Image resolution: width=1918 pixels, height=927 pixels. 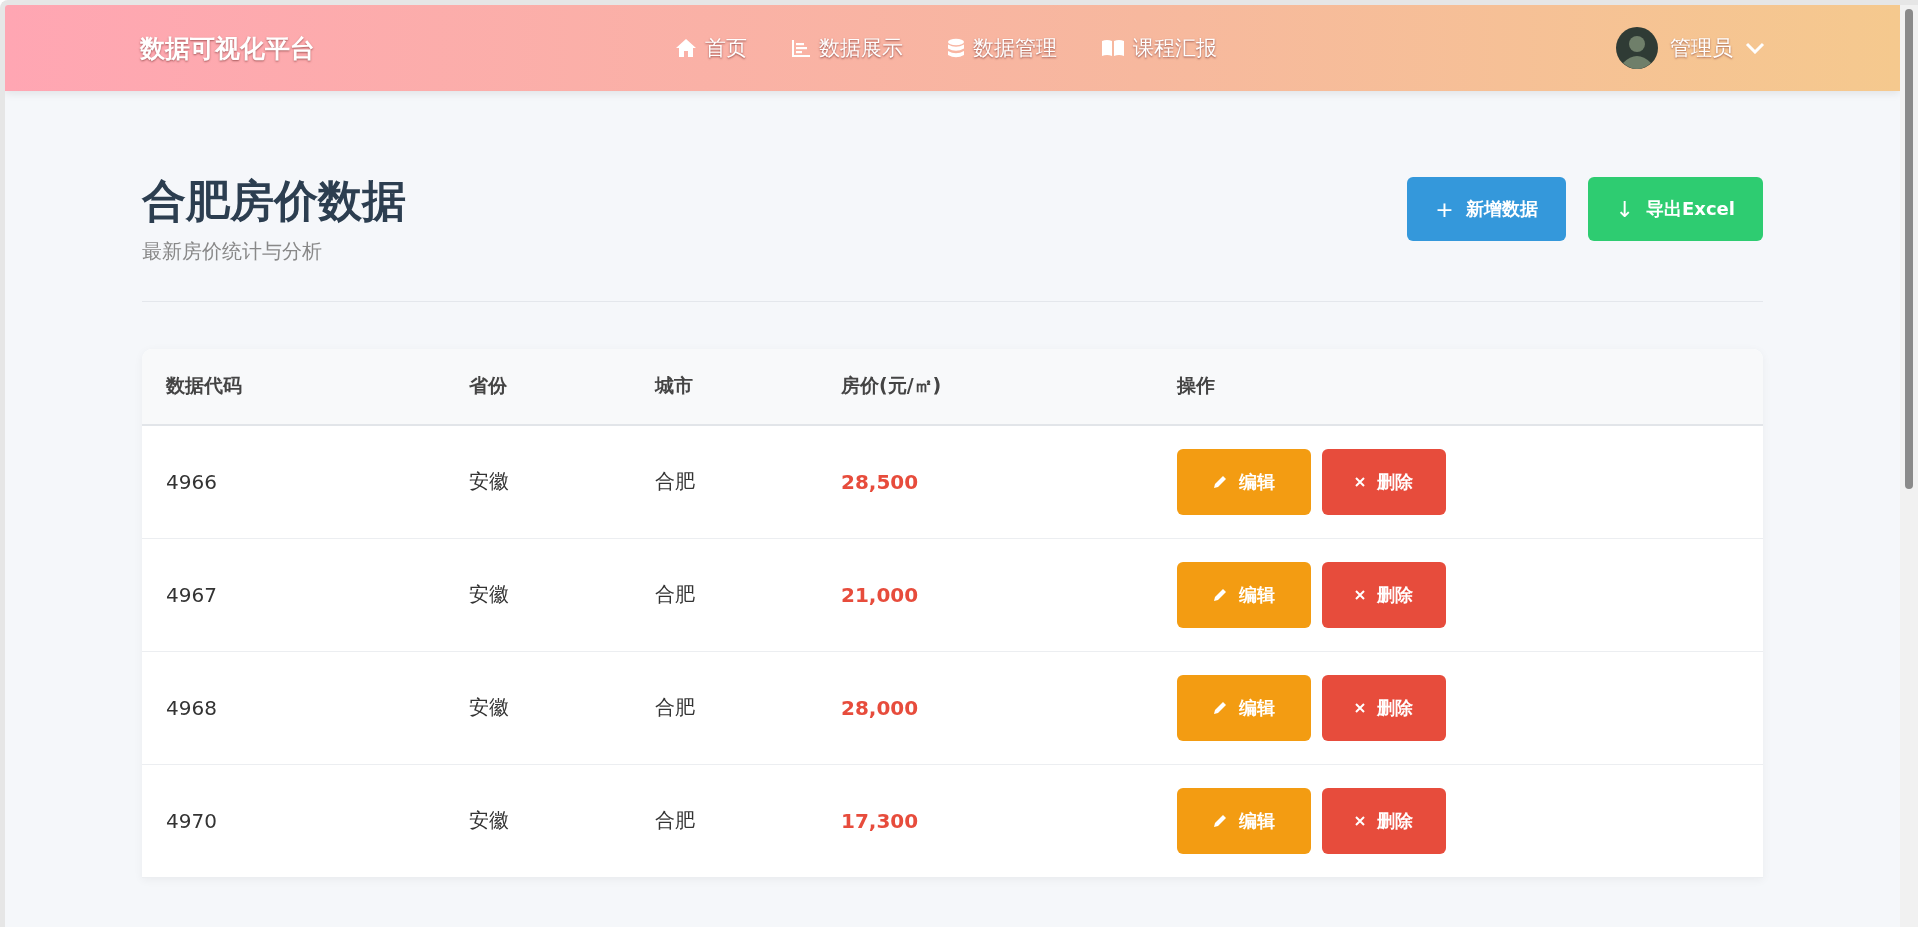 I want to click on price-cell-text: 17,300, so click(x=880, y=820).